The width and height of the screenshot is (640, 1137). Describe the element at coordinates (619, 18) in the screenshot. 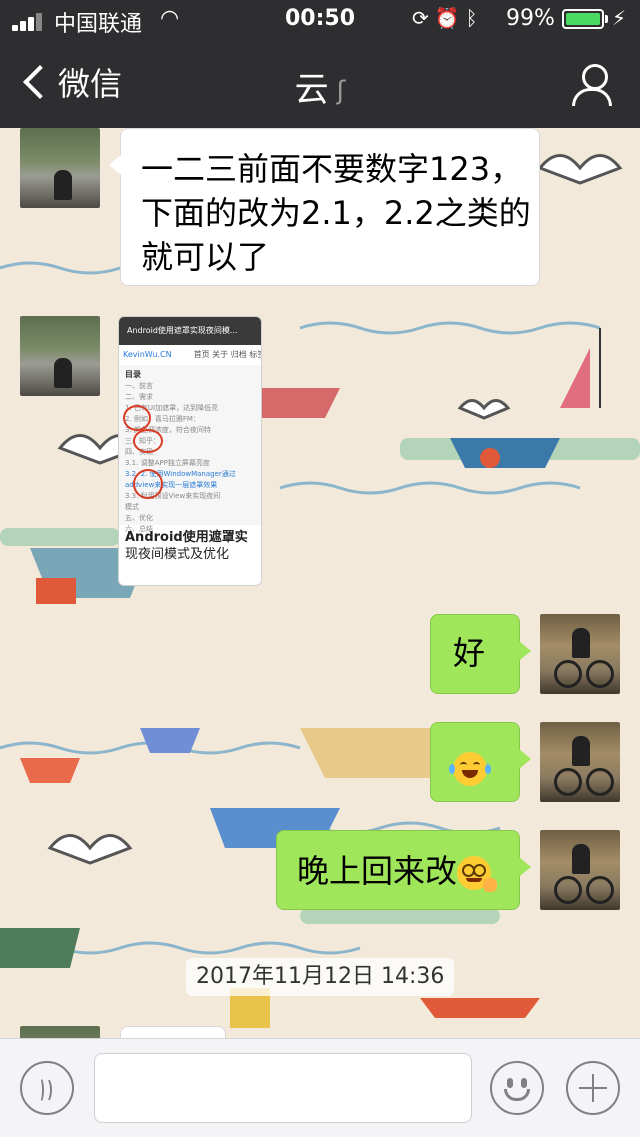

I see `charging-icon: ⚡` at that location.